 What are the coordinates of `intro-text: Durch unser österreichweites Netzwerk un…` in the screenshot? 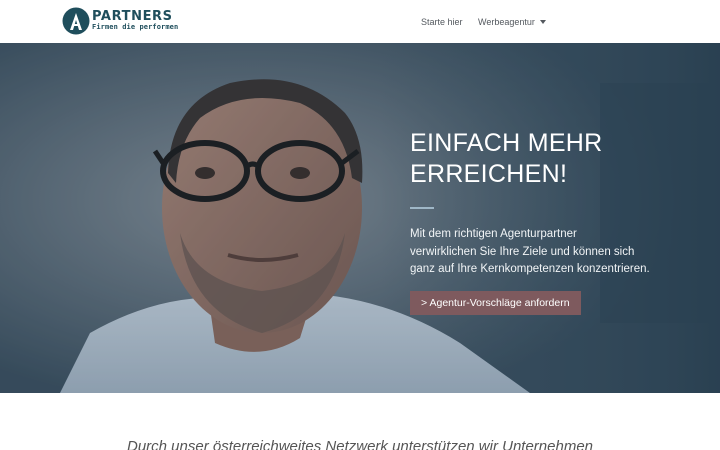 It's located at (360, 444).